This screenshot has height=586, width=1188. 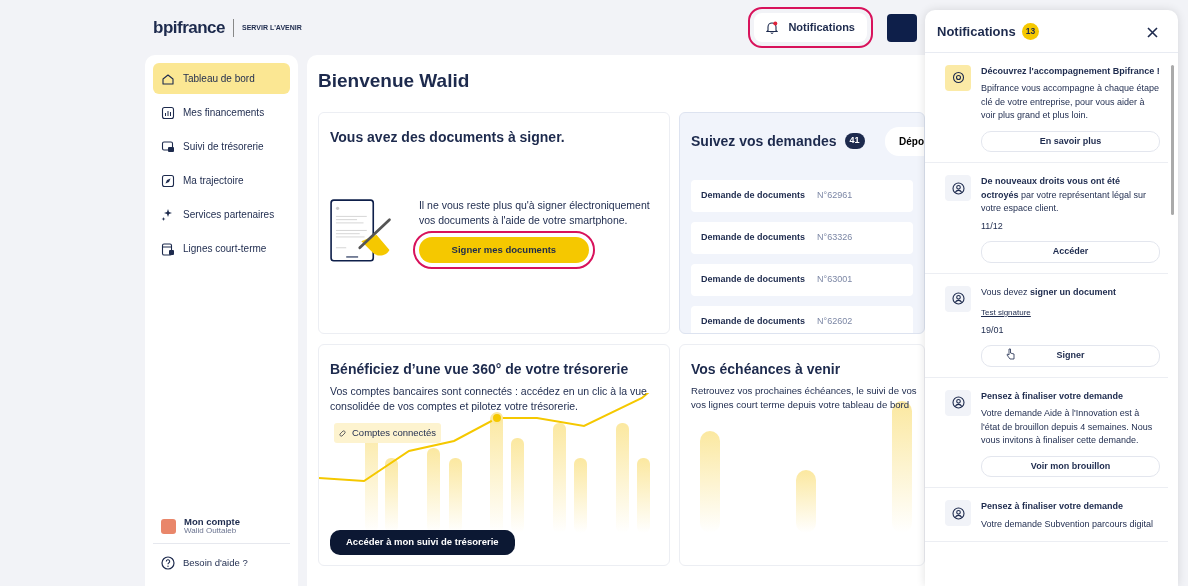 What do you see at coordinates (1070, 466) in the screenshot?
I see `notification-button: Voir mon brouillon` at bounding box center [1070, 466].